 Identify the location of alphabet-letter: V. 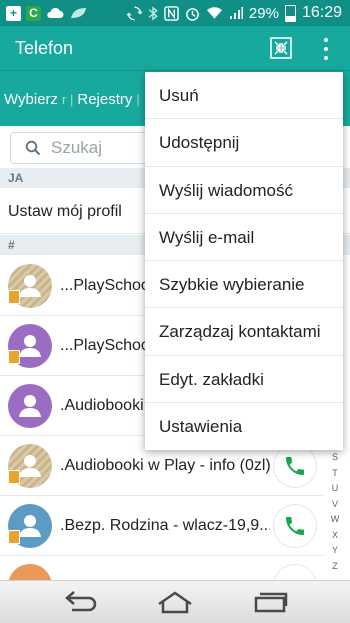
(335, 507).